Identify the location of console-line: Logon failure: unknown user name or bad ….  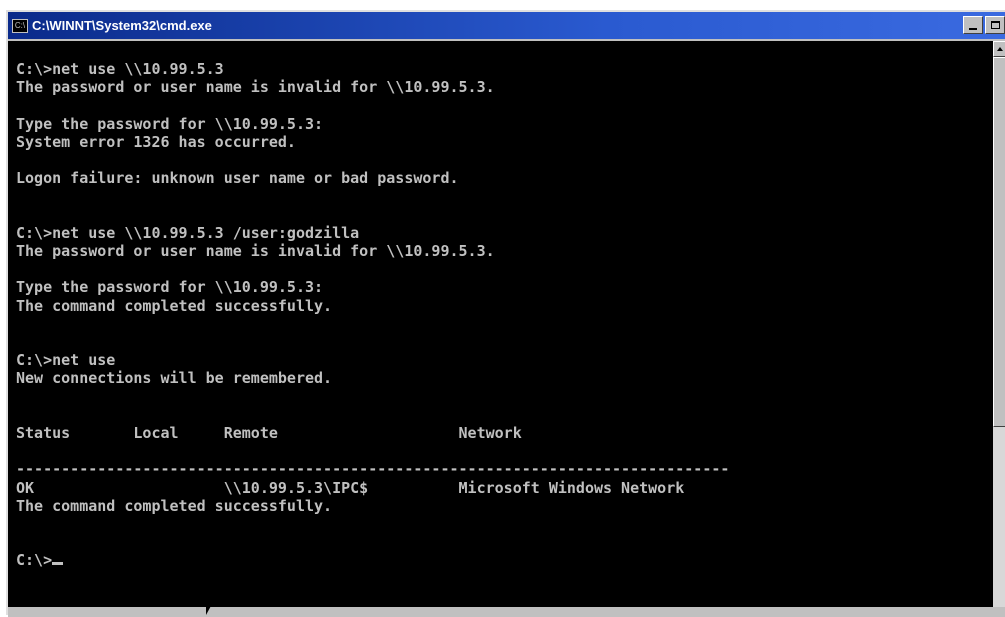
(237, 178).